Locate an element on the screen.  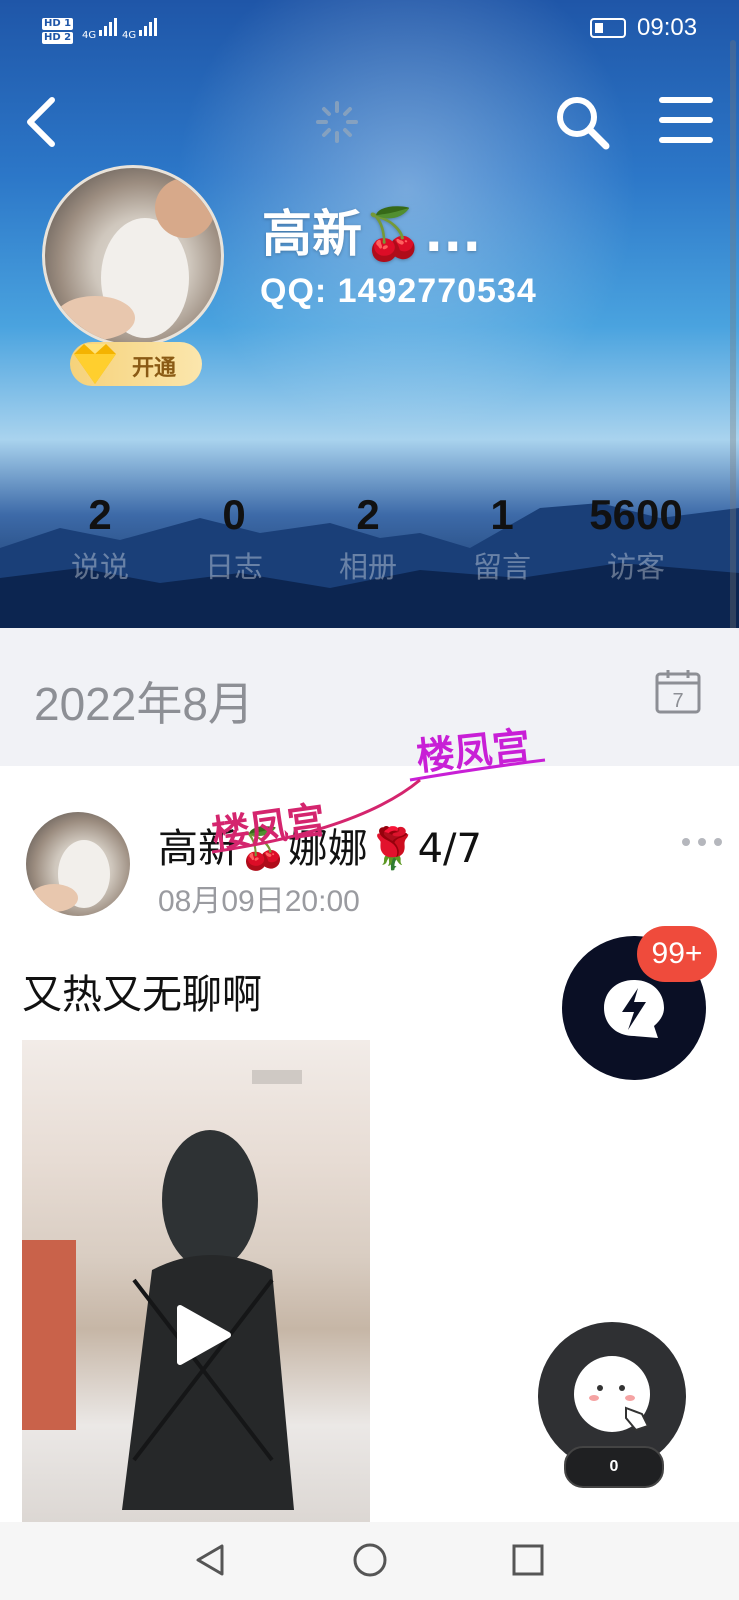
back-arrow-icon is located at coordinates (42, 122).